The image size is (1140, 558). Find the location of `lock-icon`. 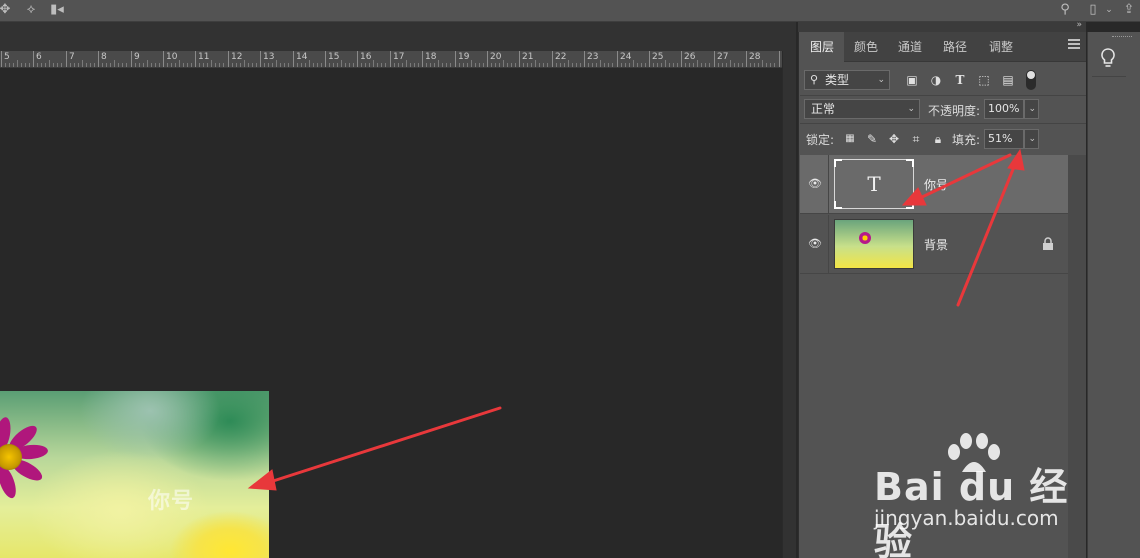

lock-icon is located at coordinates (1048, 243).